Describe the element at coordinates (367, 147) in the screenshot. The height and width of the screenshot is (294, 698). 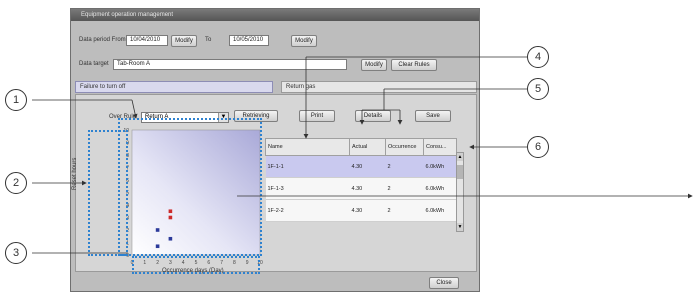
I see `col-actual: Actual` at that location.